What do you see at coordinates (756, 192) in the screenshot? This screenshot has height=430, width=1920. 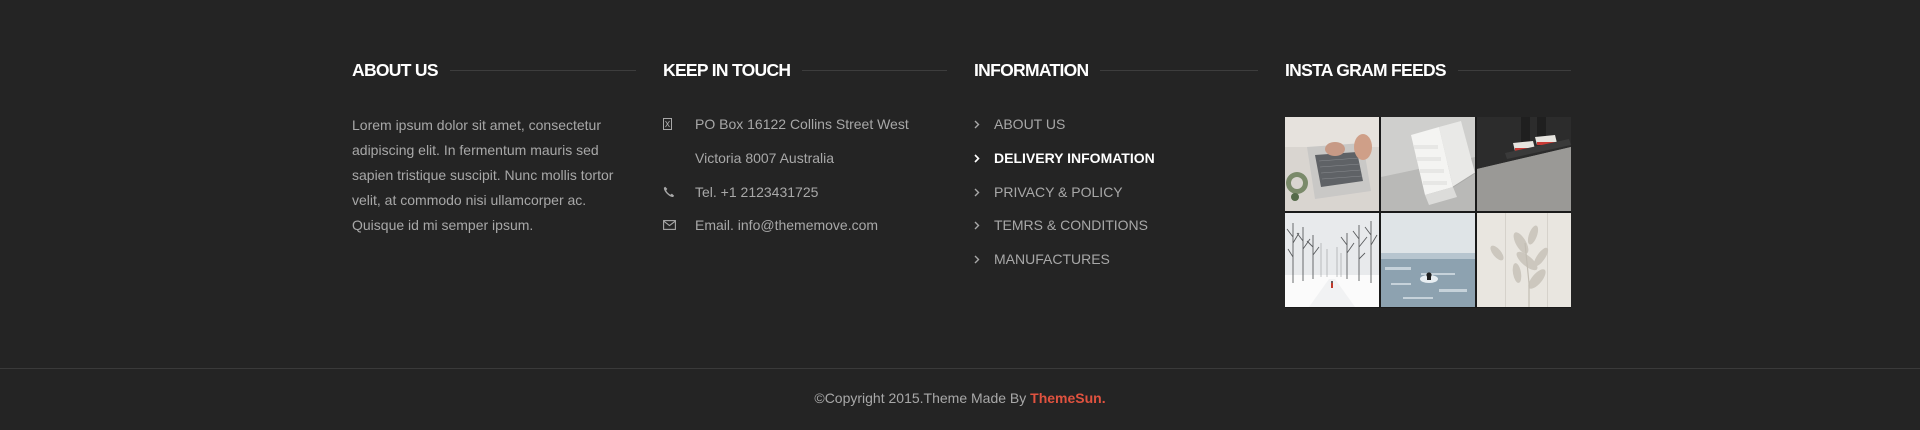 I see `phone-text: Tel. +1 2123431725` at bounding box center [756, 192].